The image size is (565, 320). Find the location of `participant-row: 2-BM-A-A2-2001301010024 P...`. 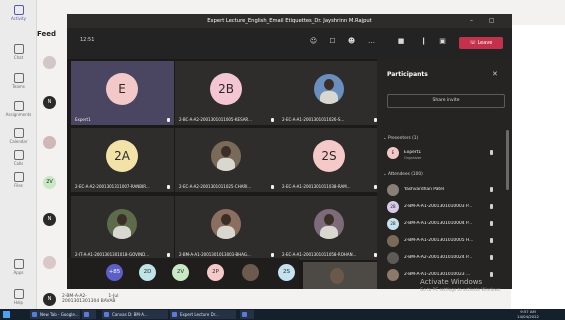

participant-row: 2-BM-A-A2-2001301010024 P... is located at coordinates (446, 258).